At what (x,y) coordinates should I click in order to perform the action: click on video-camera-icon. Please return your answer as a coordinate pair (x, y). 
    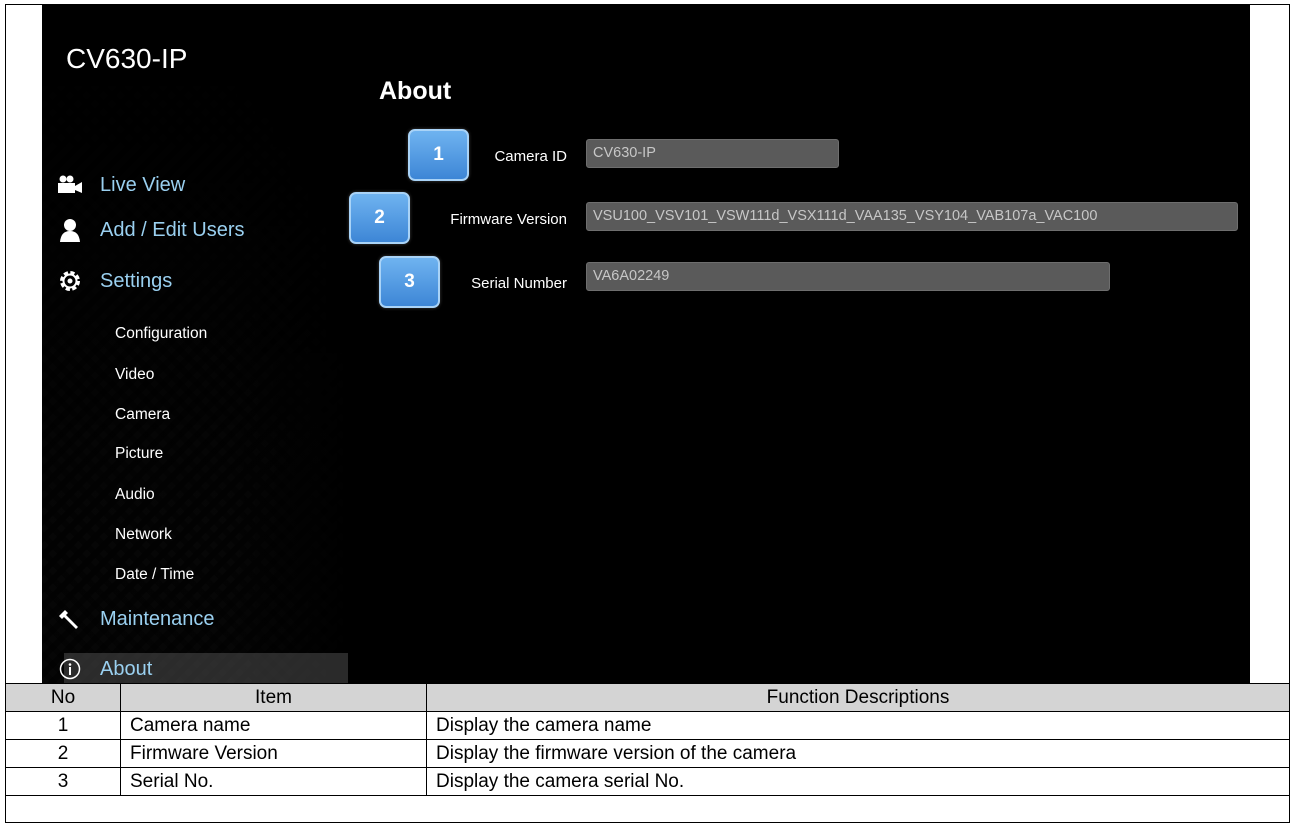
    Looking at the image, I should click on (70, 185).